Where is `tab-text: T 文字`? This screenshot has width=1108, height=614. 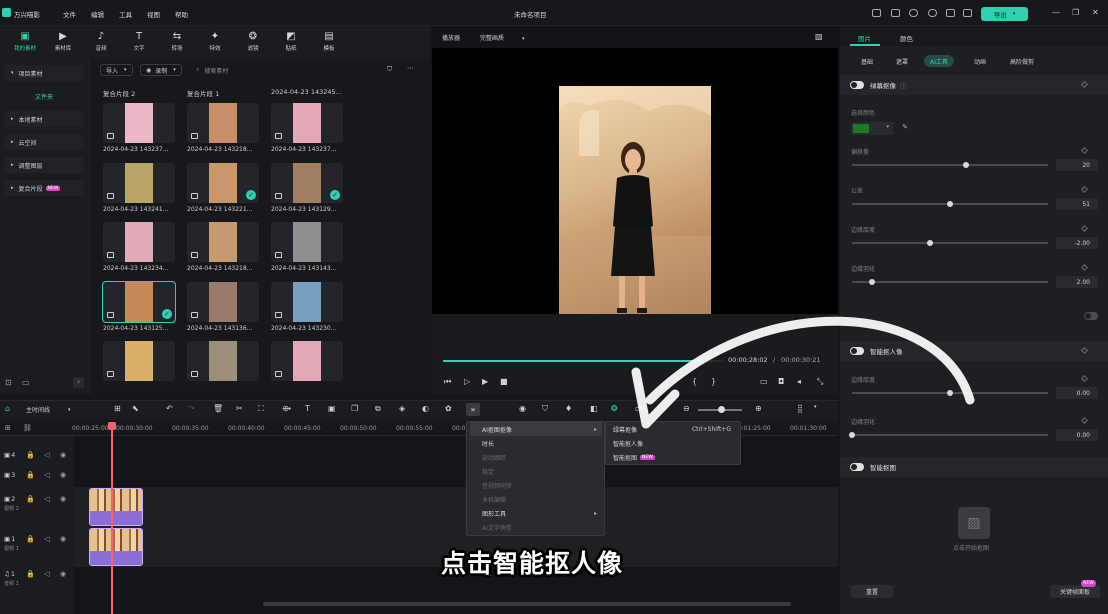
tab-text: T 文字 is located at coordinates (139, 42).